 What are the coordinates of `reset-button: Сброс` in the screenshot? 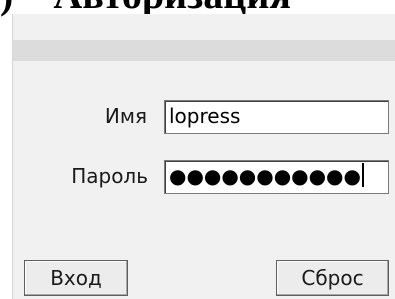 It's located at (332, 278).